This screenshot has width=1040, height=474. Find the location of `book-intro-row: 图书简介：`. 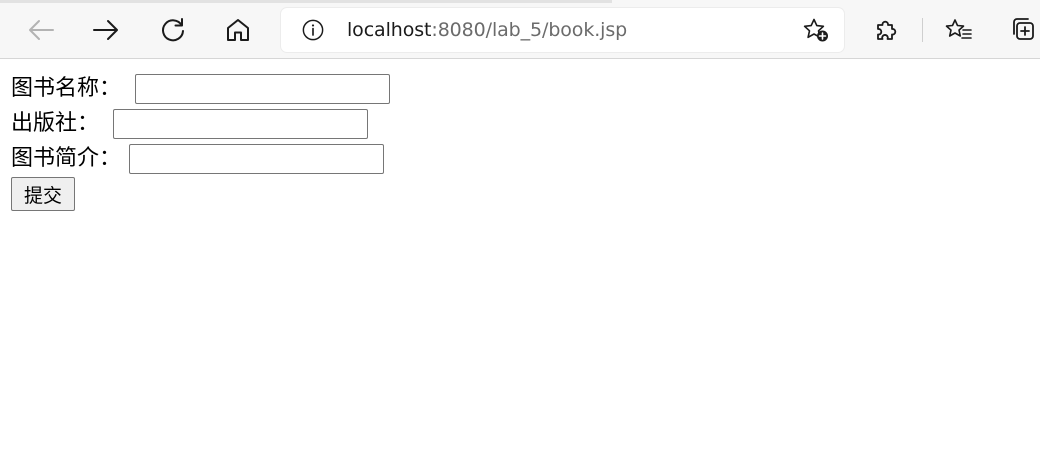

book-intro-row: 图书简介： is located at coordinates (198, 159).